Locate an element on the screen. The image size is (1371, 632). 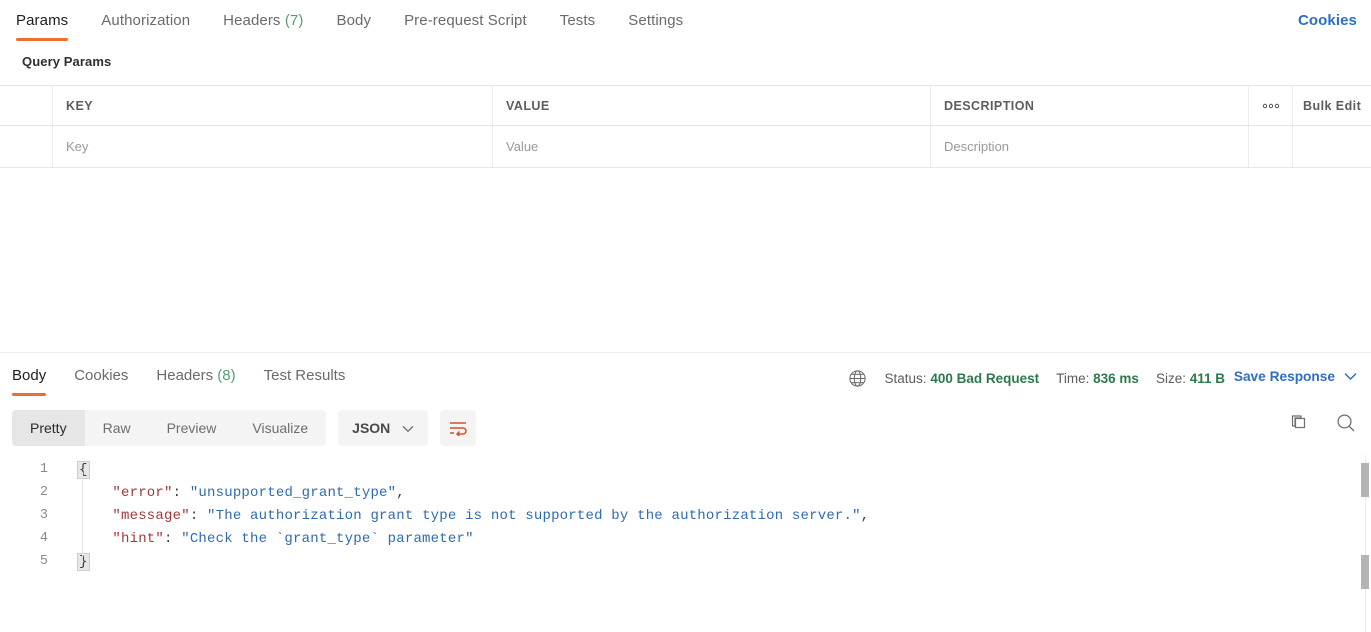
column-header-description: DESCRIPTION is located at coordinates (1090, 105).